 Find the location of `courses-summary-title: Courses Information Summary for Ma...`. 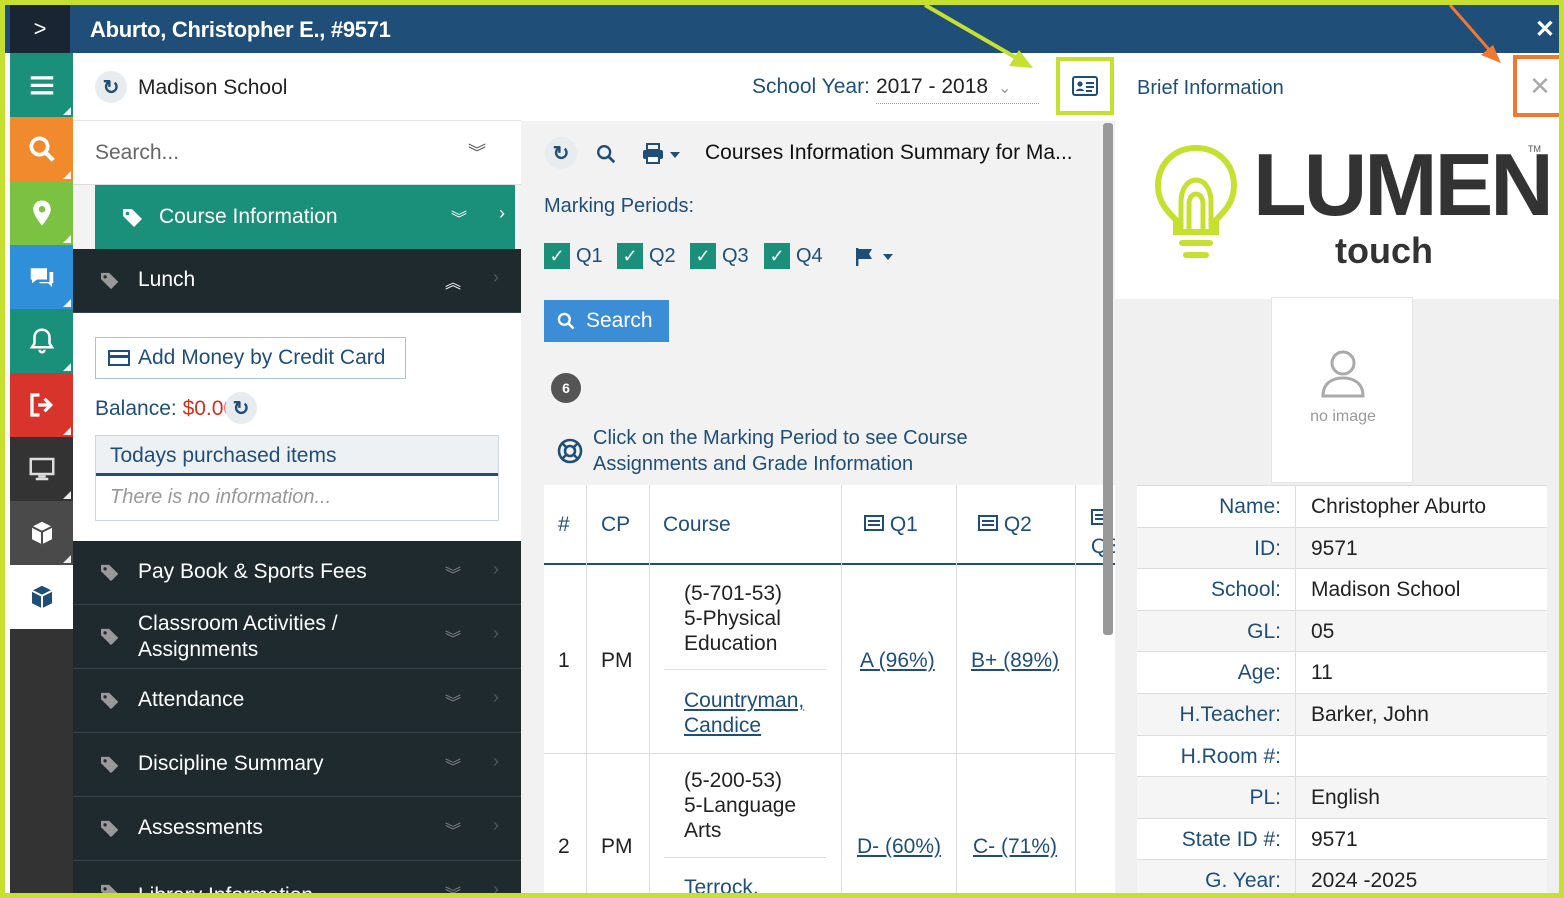

courses-summary-title: Courses Information Summary for Ma... is located at coordinates (889, 152).